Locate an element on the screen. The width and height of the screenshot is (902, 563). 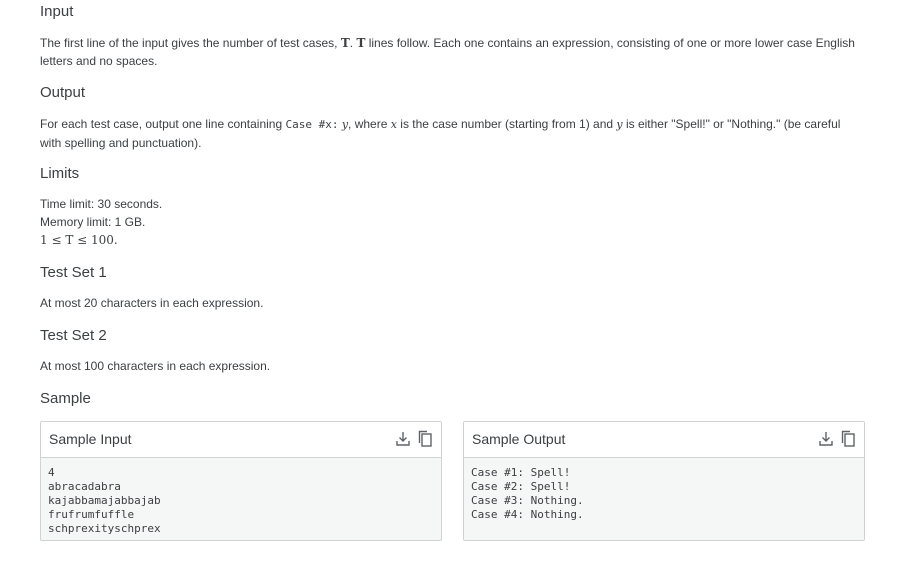
sample-input-title: Sample Input is located at coordinates (90, 439).